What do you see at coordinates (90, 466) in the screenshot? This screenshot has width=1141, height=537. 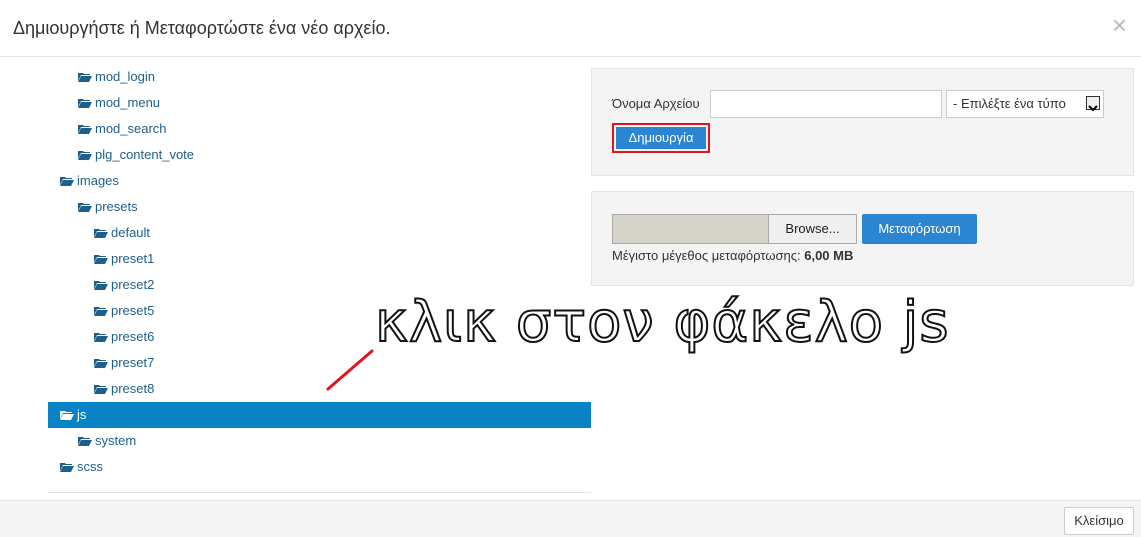 I see `tree-item-label: scss` at bounding box center [90, 466].